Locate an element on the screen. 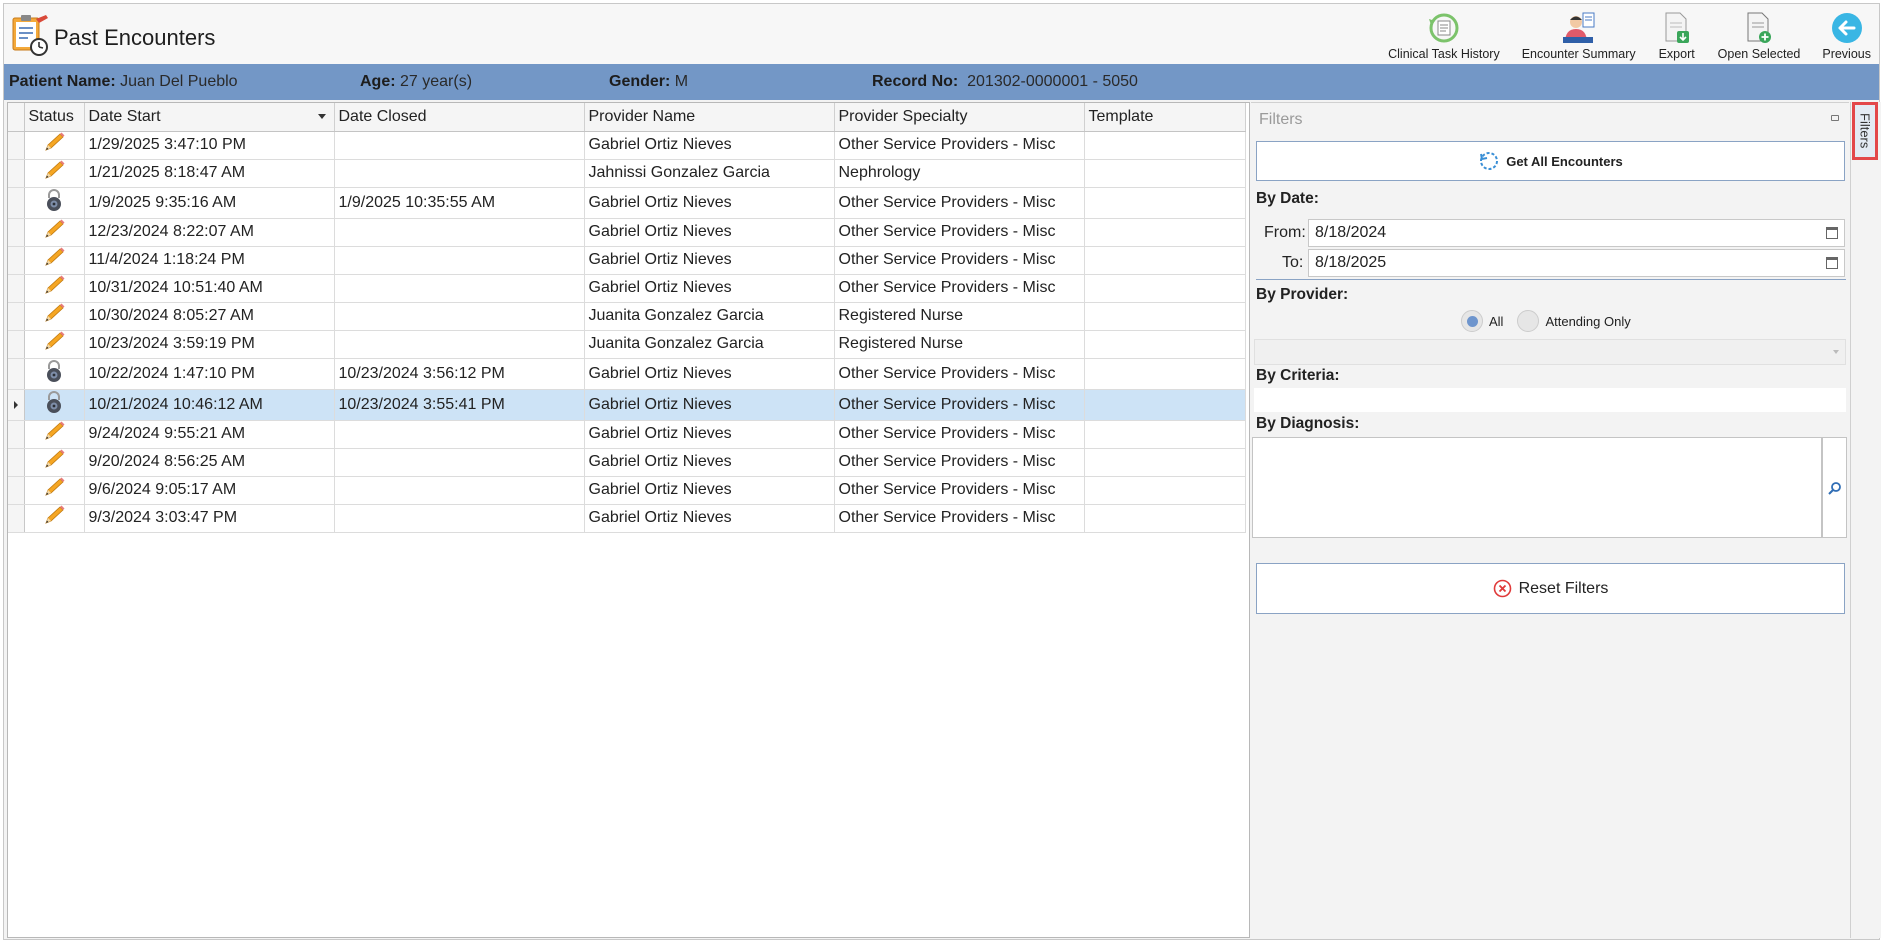 This screenshot has width=1884, height=944. previous-button: Previous is located at coordinates (1846, 36).